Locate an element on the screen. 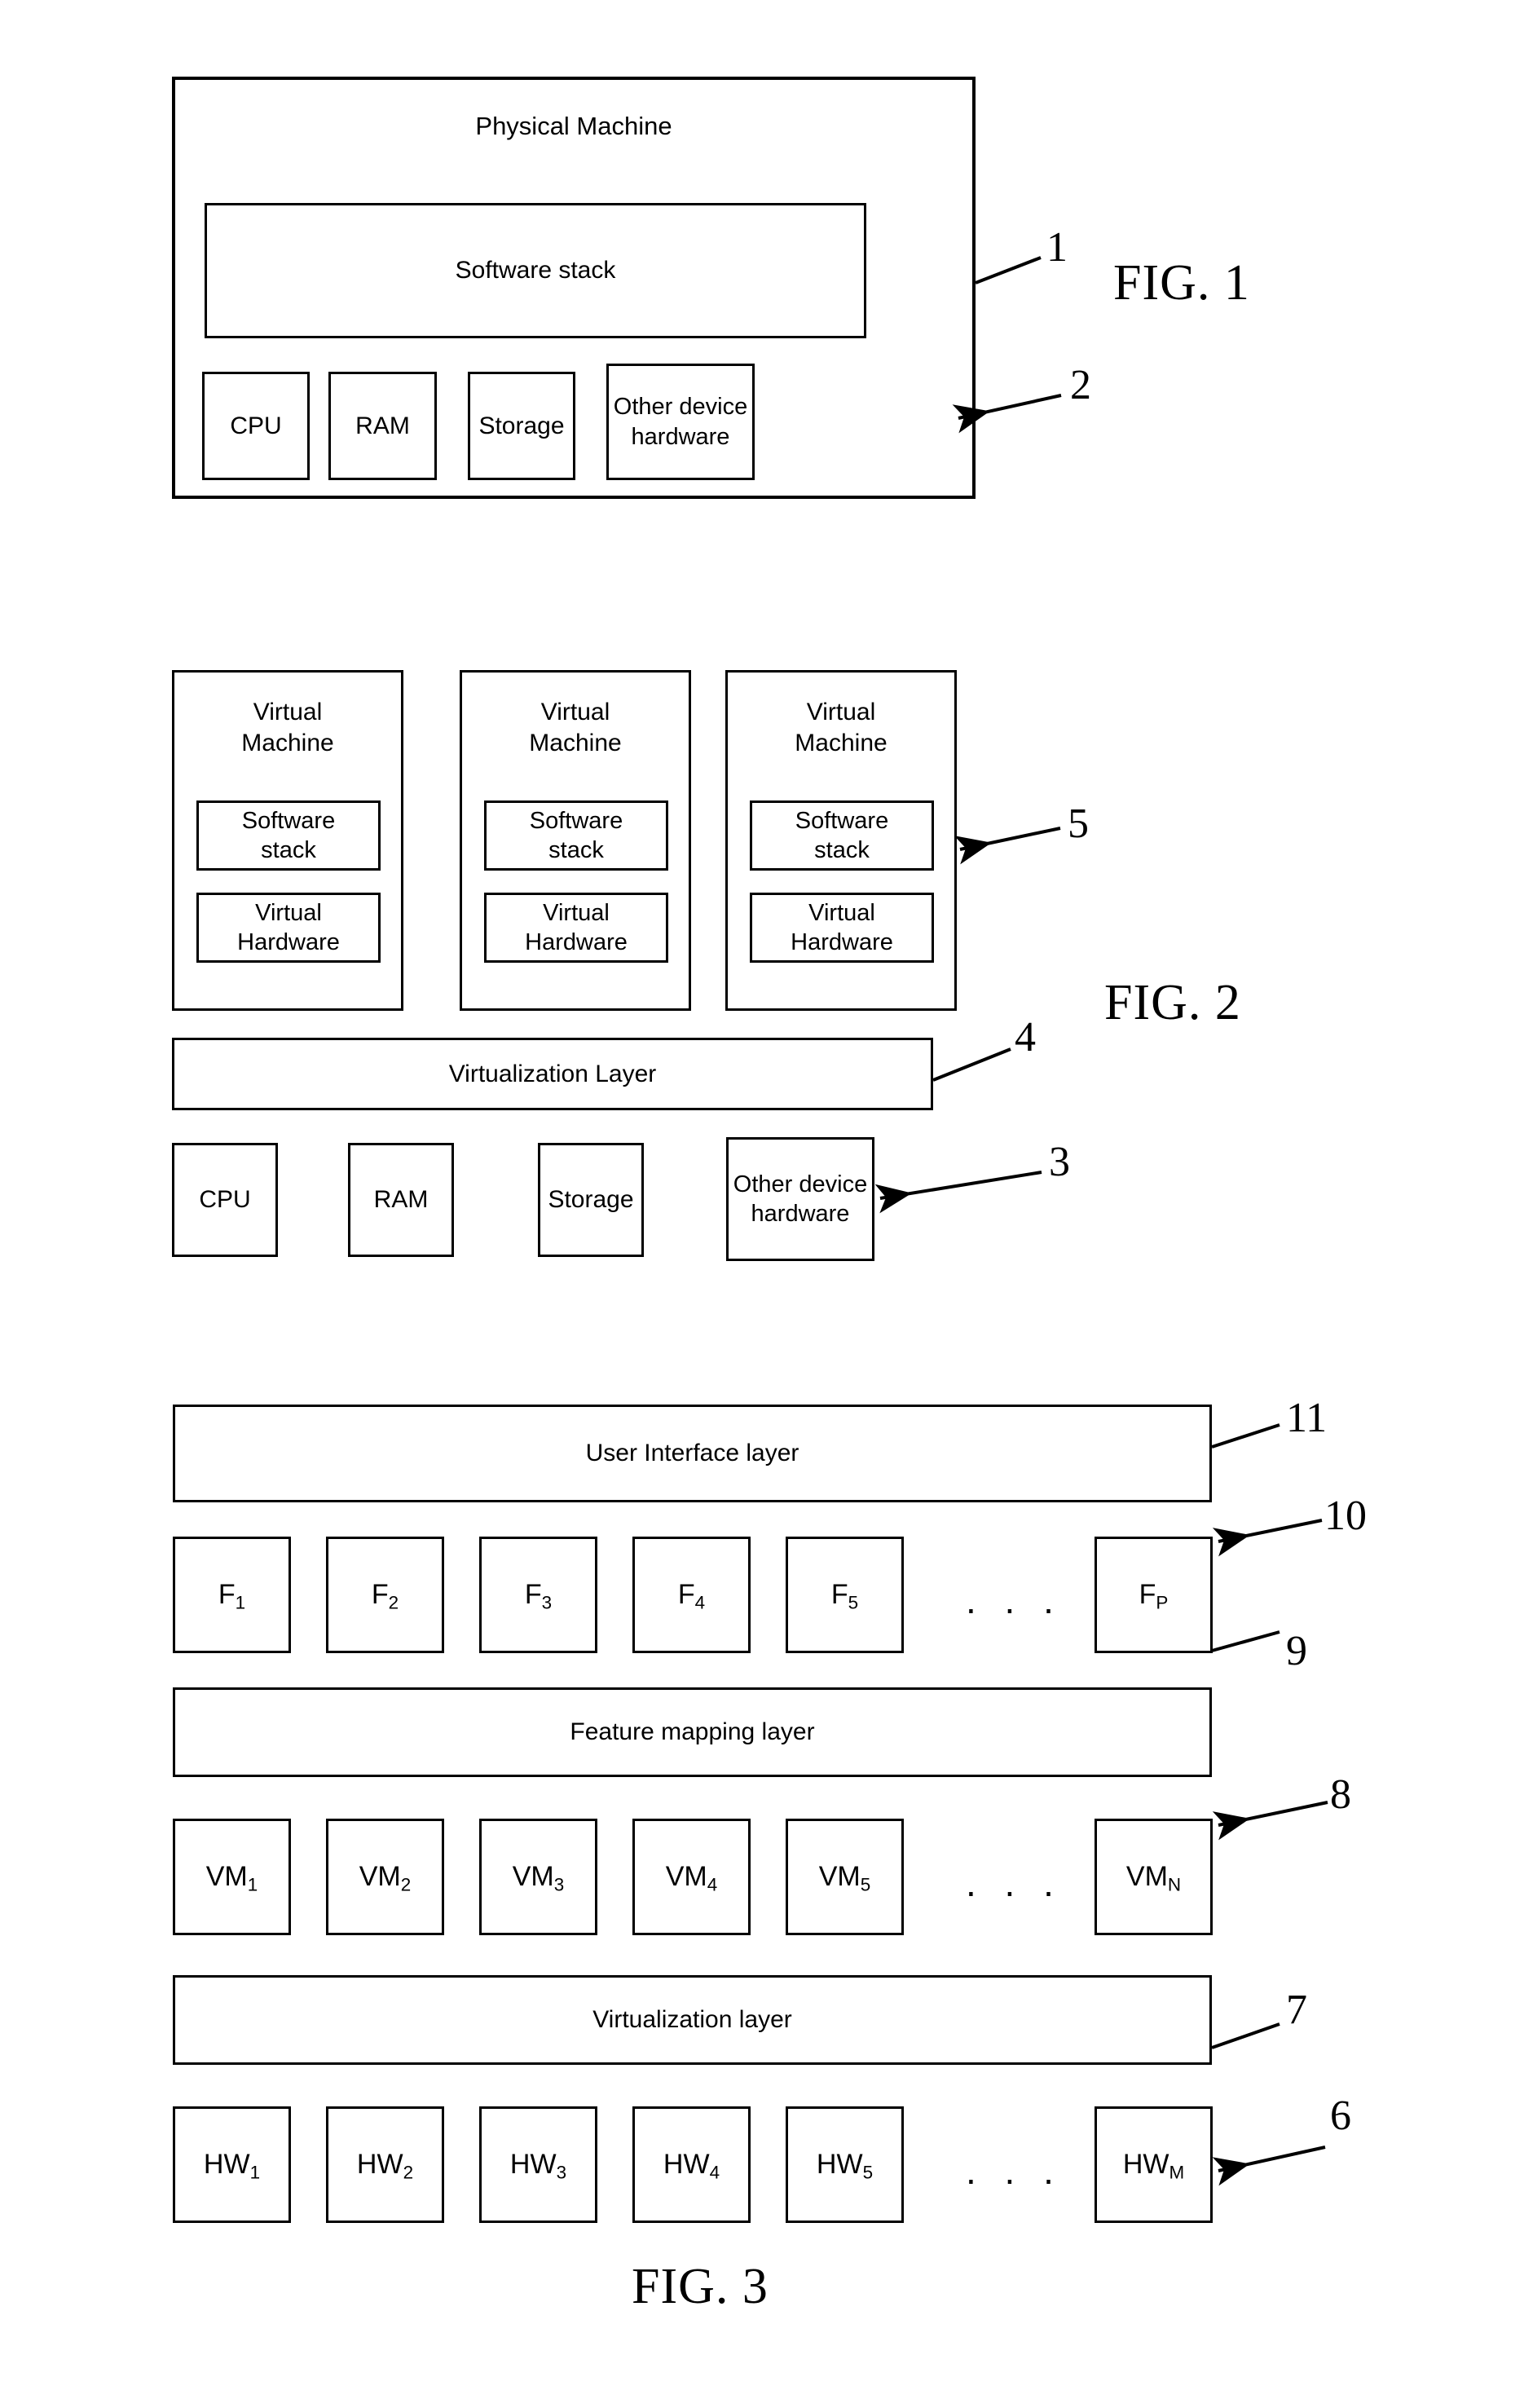  feature-box-2-label: F2 is located at coordinates (385, 1596).